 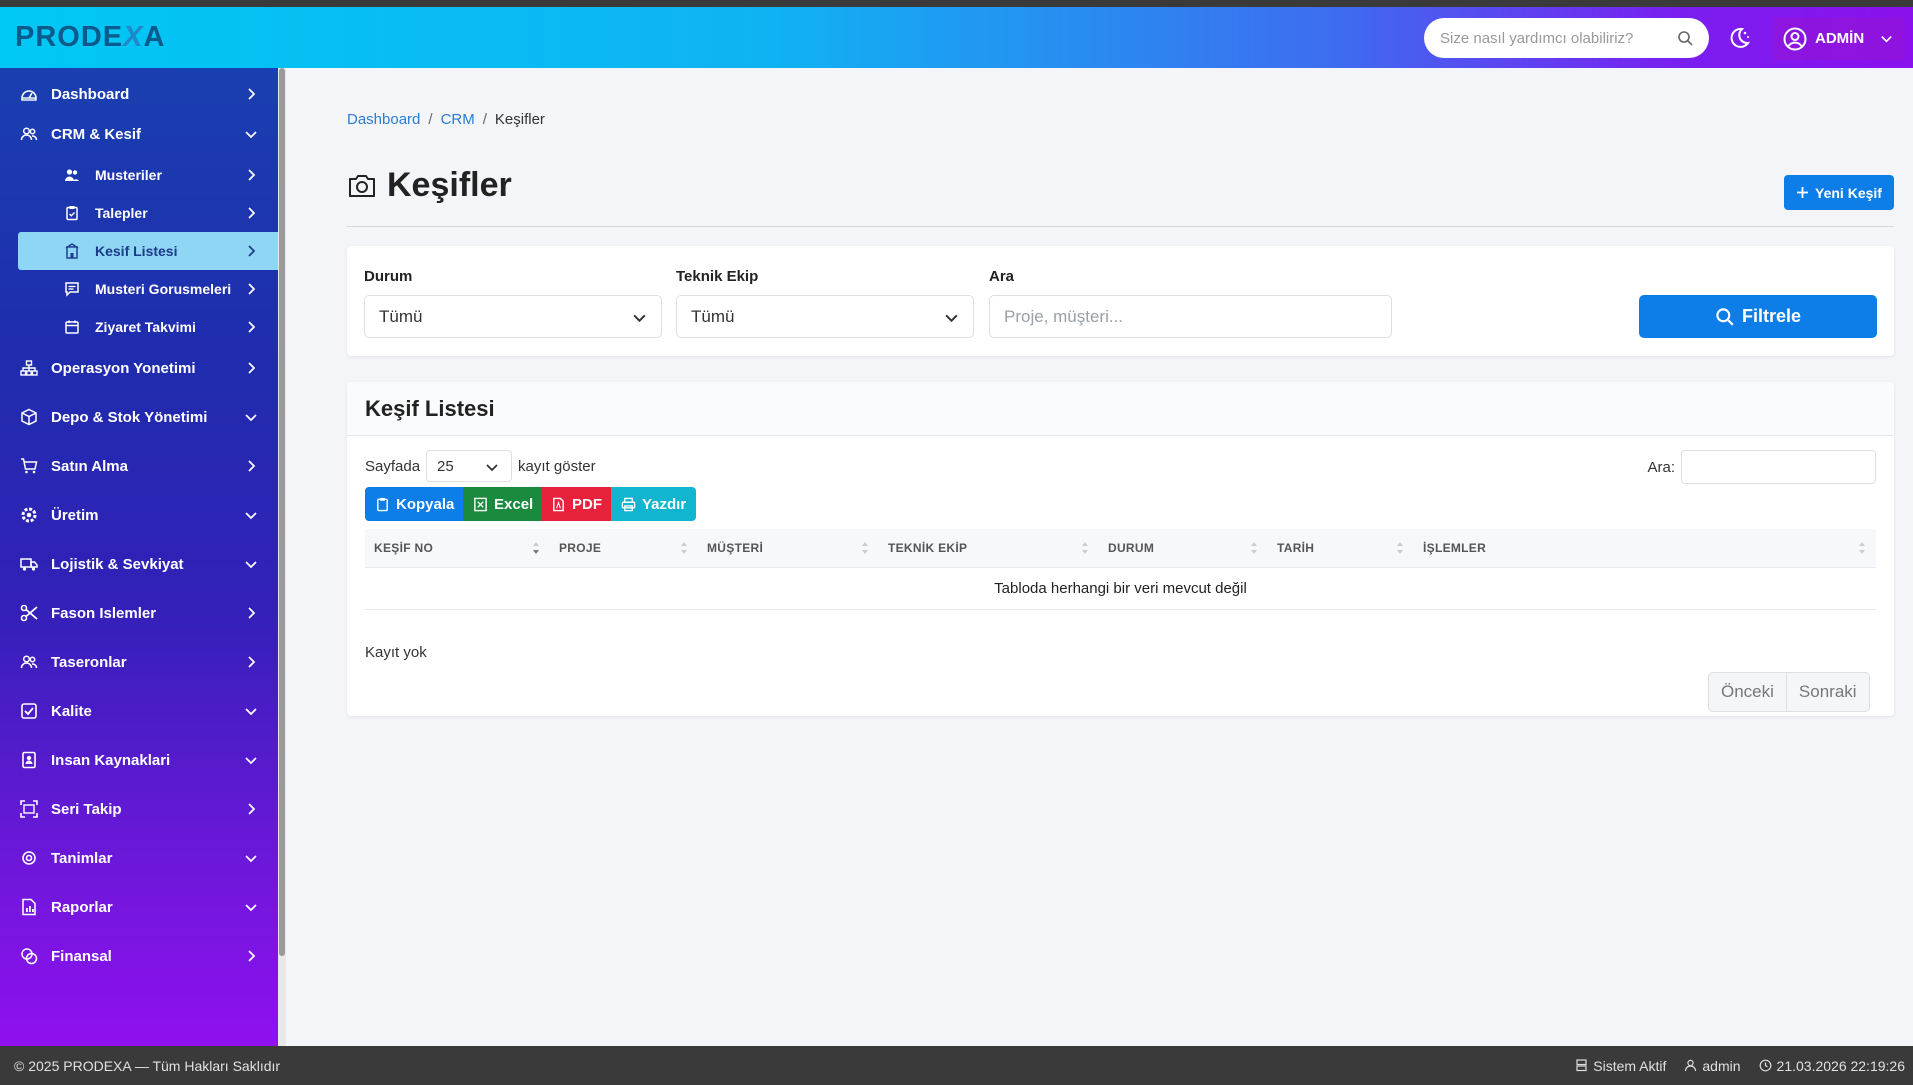 I want to click on col-islemler: İŞLEMLER, so click(x=1645, y=548).